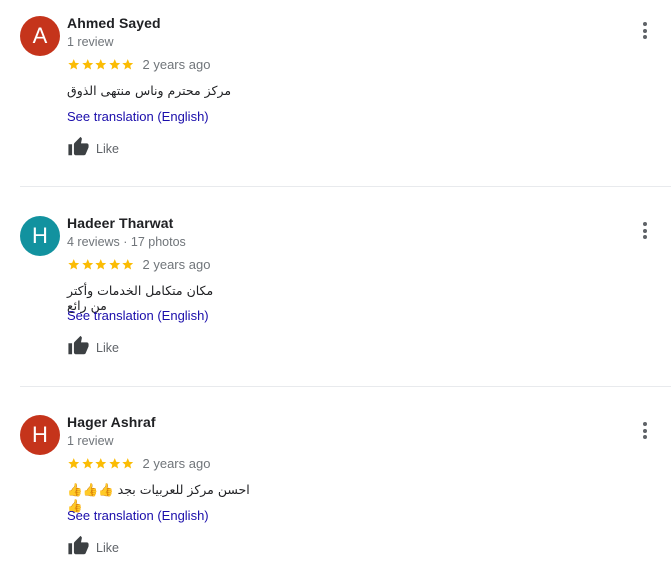 This screenshot has width=671, height=566. Describe the element at coordinates (114, 23) in the screenshot. I see `reviewer-name: Ahmed Sayed` at that location.